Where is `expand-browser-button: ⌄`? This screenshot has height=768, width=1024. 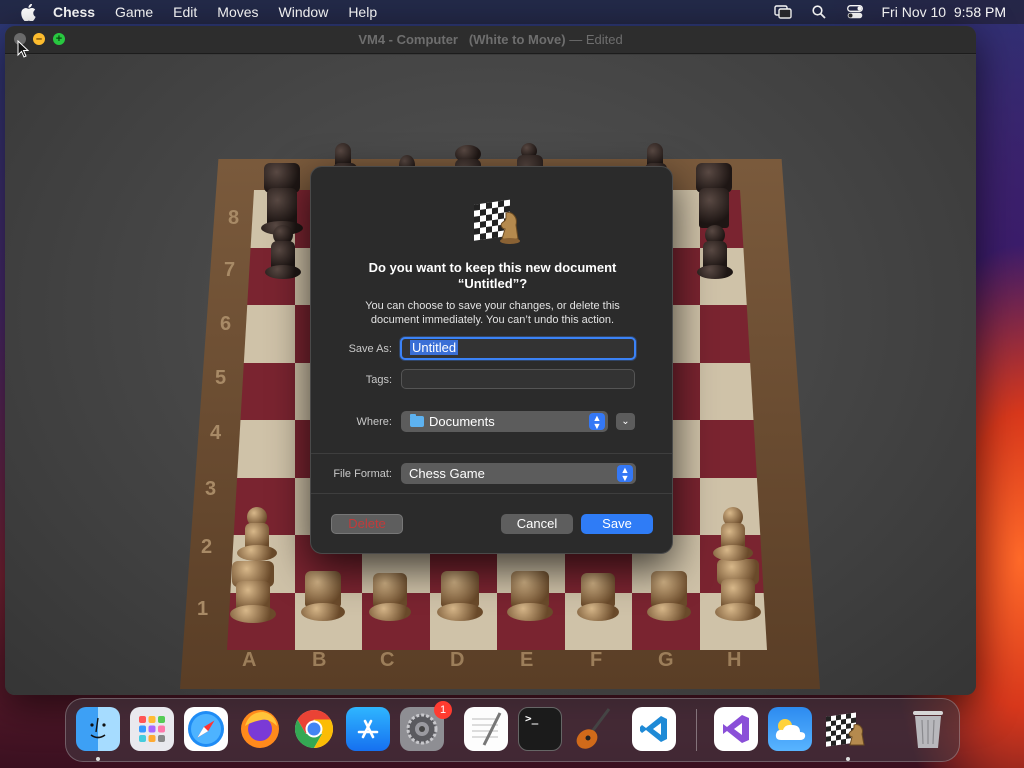
expand-browser-button: ⌄ is located at coordinates (625, 421).